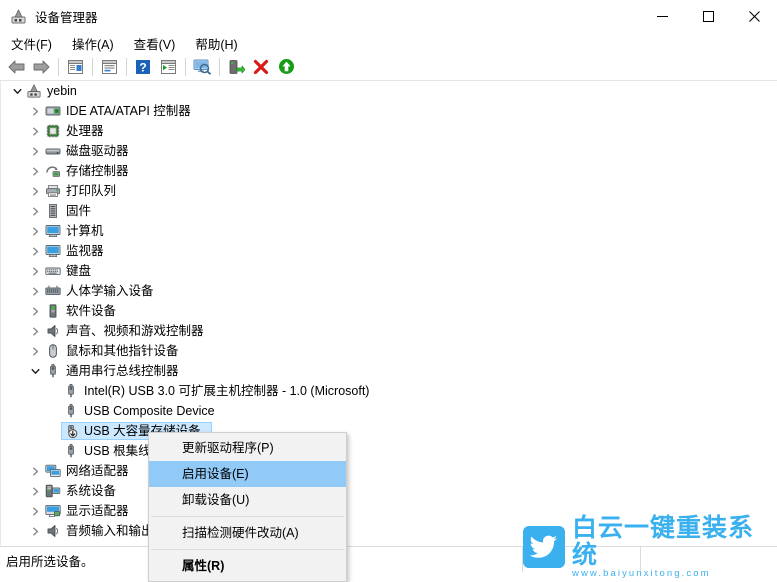 Image resolution: width=777 pixels, height=582 pixels. Describe the element at coordinates (389, 431) in the screenshot. I see `tree-item-16: USB 大容量存储设备` at that location.